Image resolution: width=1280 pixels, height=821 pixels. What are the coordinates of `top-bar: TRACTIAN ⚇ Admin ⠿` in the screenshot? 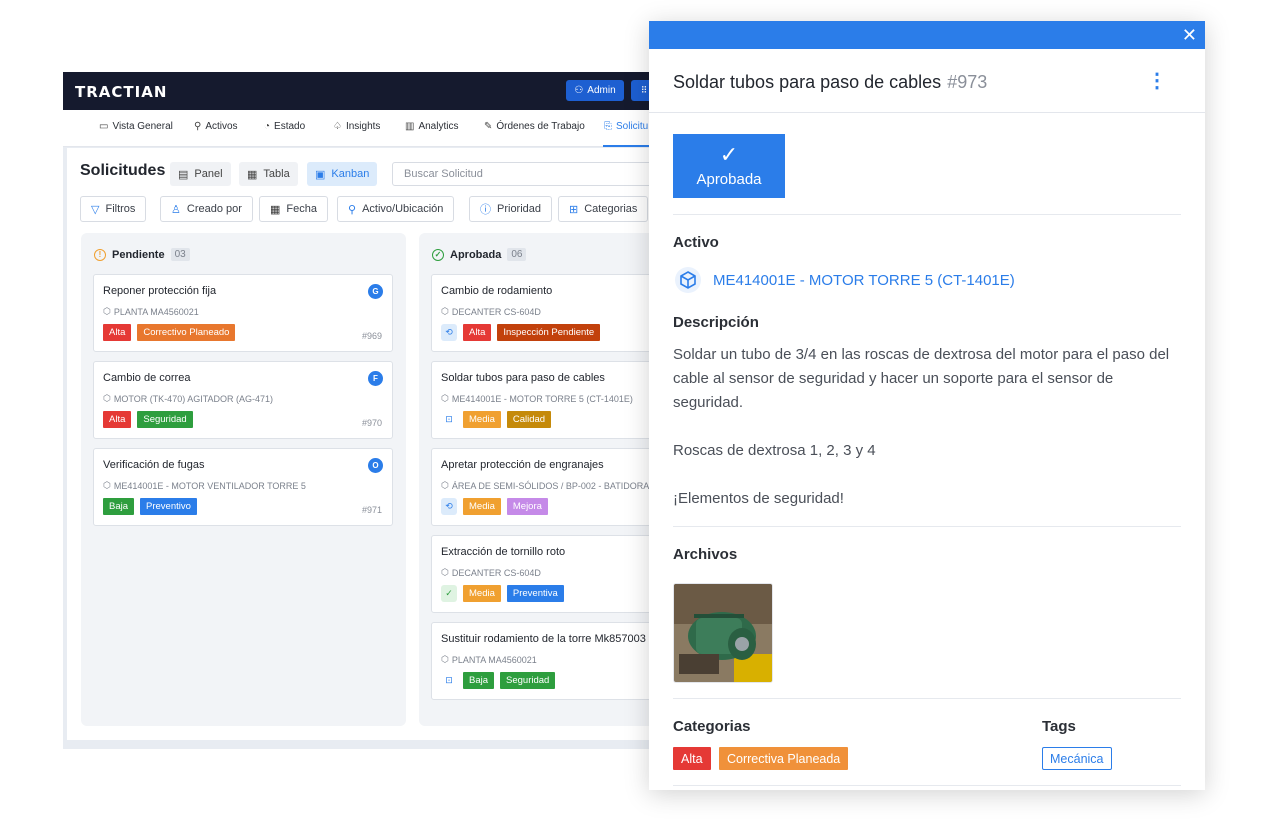 It's located at (383, 91).